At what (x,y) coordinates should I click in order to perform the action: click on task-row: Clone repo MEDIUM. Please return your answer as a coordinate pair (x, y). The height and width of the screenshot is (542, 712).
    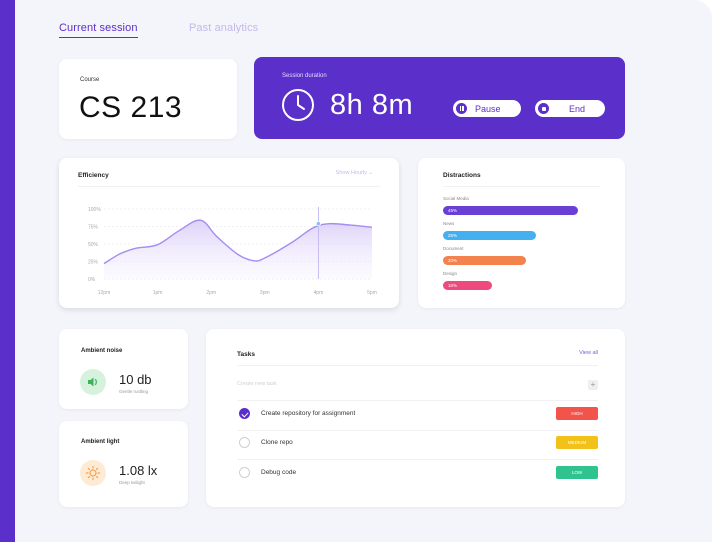
    Looking at the image, I should click on (417, 443).